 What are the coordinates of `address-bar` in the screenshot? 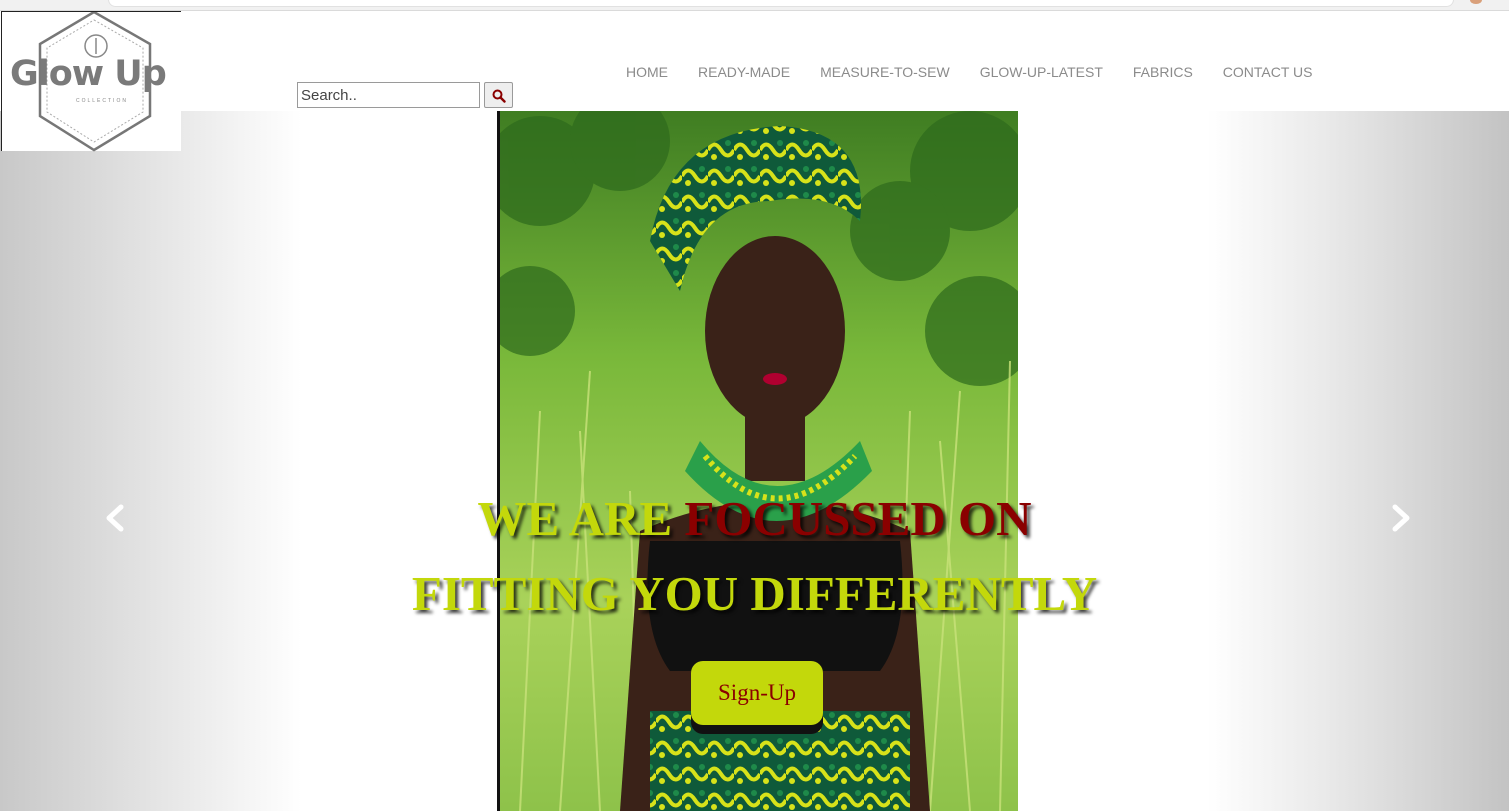 It's located at (781, 3).